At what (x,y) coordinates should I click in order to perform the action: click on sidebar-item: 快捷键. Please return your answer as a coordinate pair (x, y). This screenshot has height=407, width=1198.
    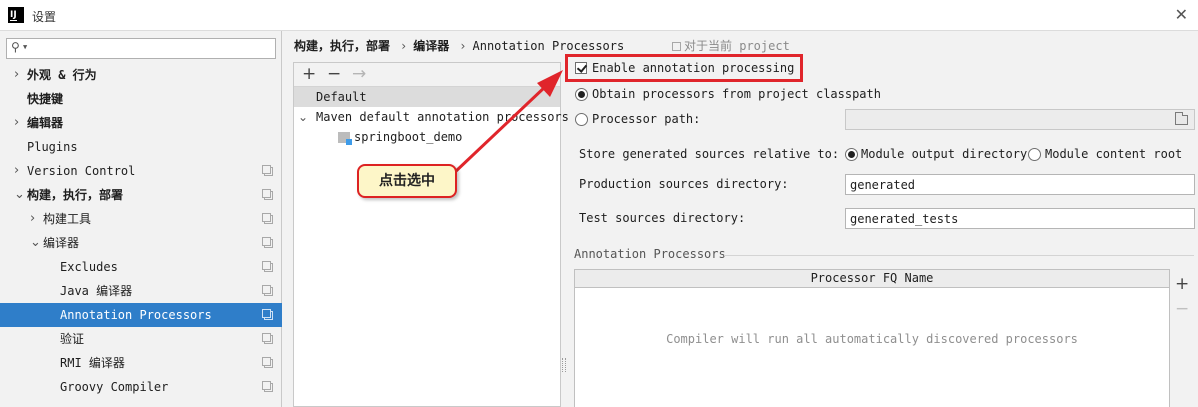
    Looking at the image, I should click on (141, 99).